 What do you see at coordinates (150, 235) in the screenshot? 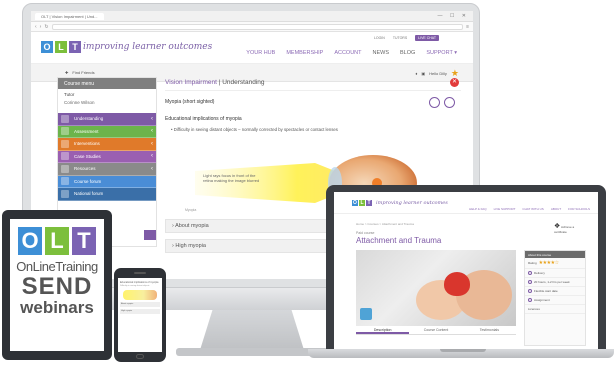
I see `sidebar-search-button` at bounding box center [150, 235].